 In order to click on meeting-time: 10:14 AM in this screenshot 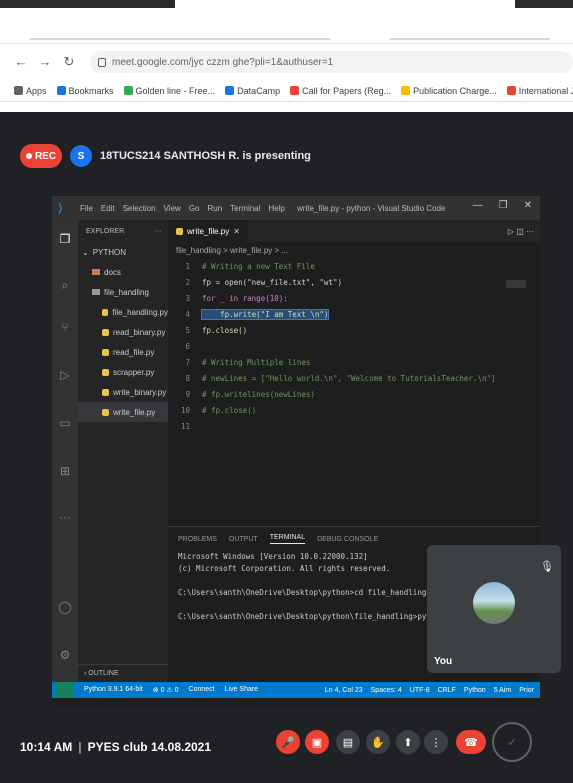, I will do `click(46, 747)`.